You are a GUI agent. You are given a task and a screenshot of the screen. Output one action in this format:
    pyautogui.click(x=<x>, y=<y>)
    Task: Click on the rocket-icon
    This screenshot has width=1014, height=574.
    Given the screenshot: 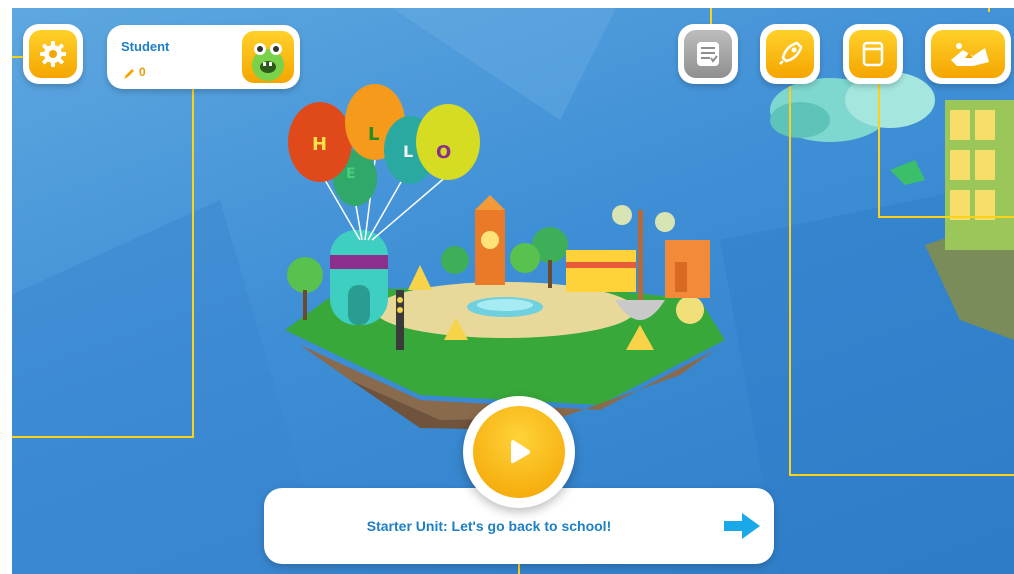 What is the action you would take?
    pyautogui.click(x=791, y=53)
    